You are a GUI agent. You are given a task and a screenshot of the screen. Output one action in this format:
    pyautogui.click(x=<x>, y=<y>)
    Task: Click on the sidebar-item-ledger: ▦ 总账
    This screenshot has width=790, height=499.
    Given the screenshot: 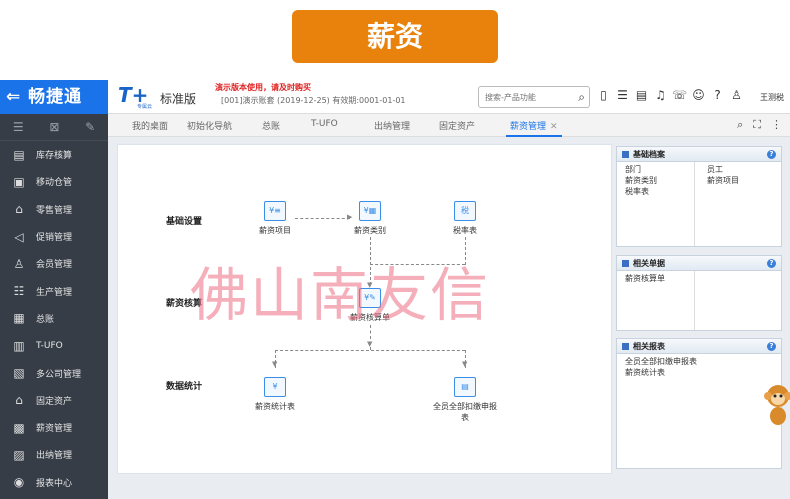 What is the action you would take?
    pyautogui.click(x=54, y=318)
    